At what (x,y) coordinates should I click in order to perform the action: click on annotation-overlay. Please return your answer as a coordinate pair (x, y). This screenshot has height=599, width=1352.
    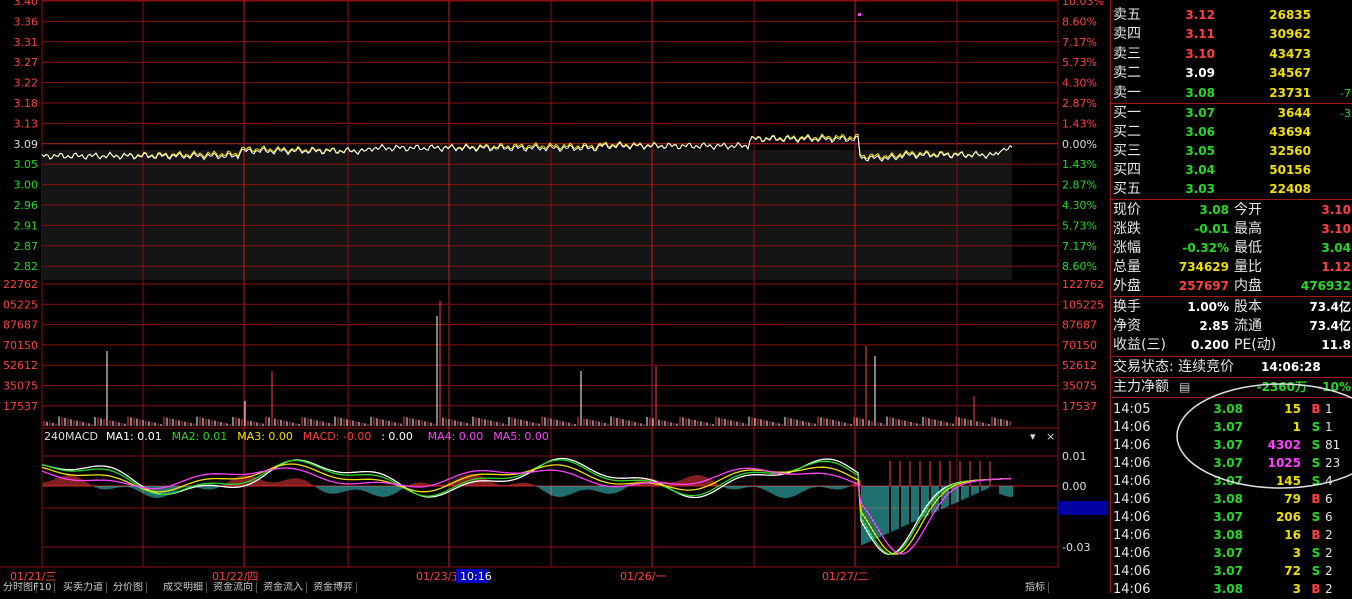
    Looking at the image, I should click on (1264, 436).